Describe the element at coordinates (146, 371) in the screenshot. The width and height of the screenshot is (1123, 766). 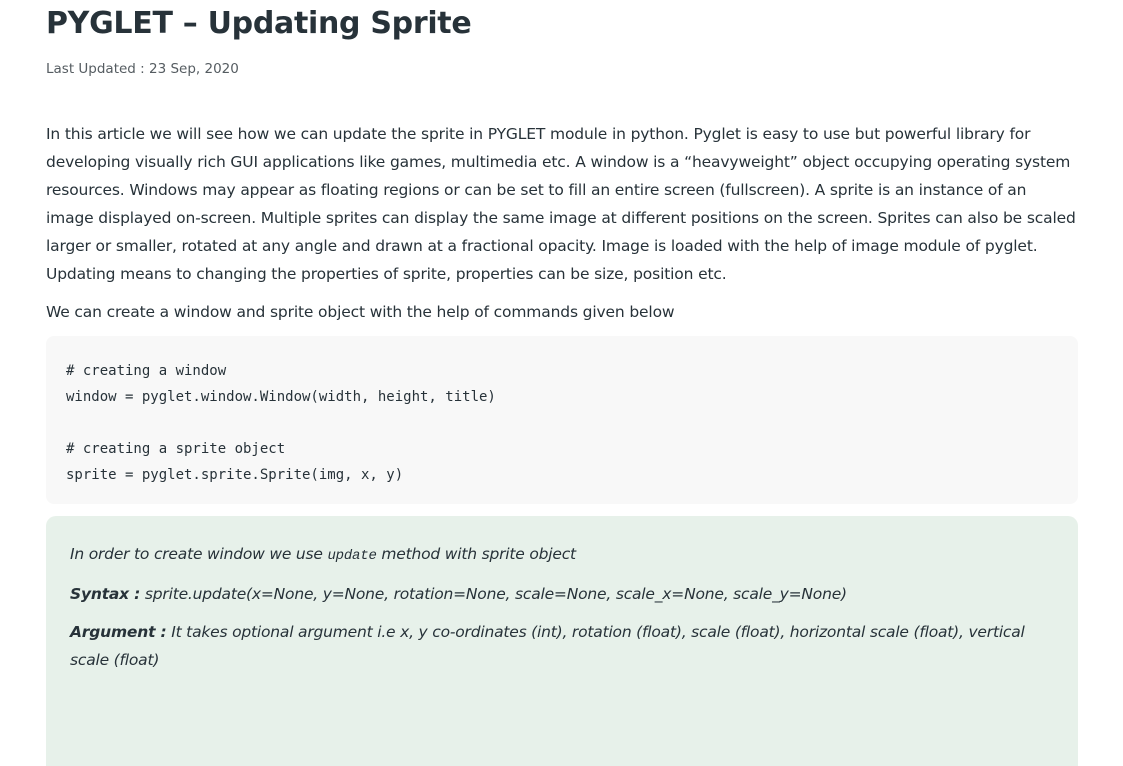
I see `code-line: # creating a window` at that location.